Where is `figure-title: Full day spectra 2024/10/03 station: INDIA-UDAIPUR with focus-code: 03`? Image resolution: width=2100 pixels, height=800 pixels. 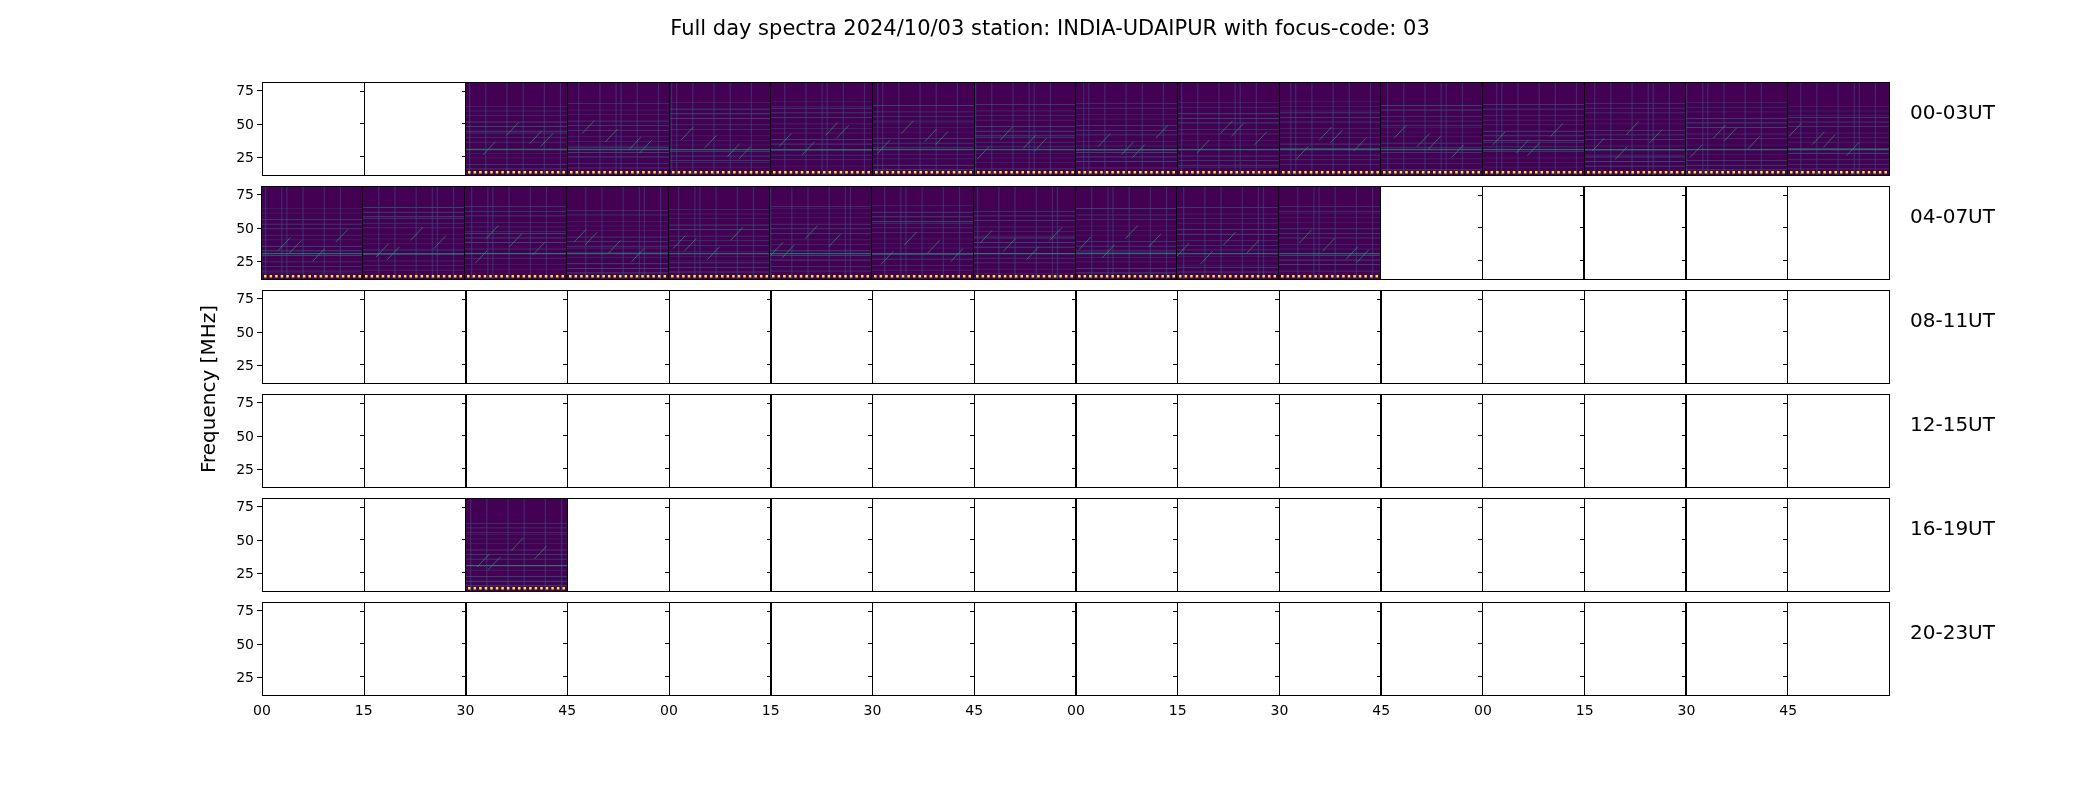
figure-title: Full day spectra 2024/10/03 station: INDIA-UDAIPUR with focus-code: 03 is located at coordinates (1050, 28).